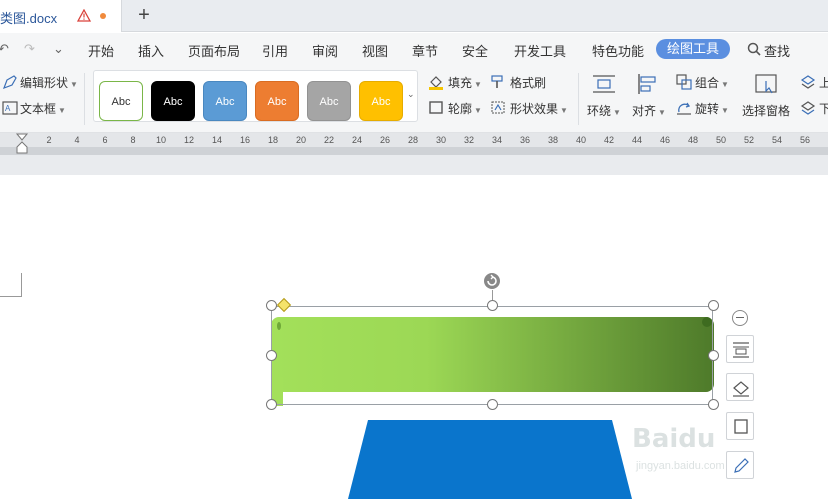  I want to click on outline-button: 轮廓 ▼, so click(465, 108).